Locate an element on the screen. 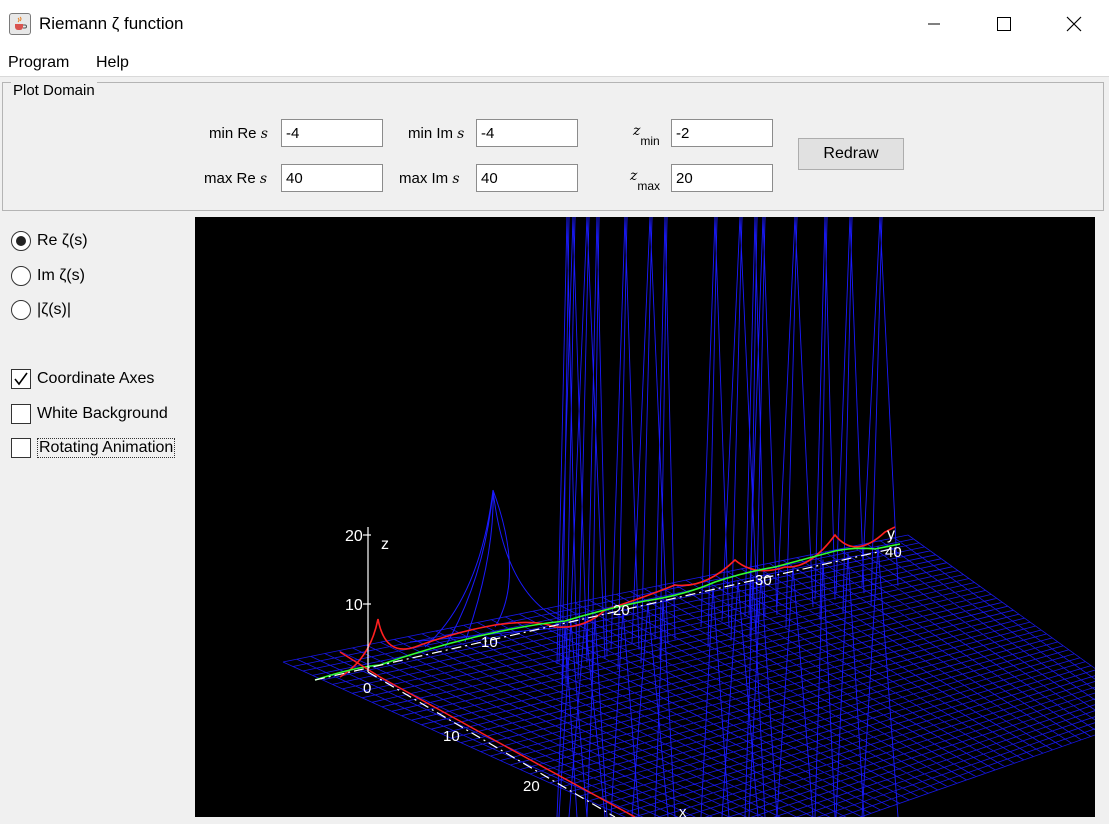  checkbox-white-background: White Background is located at coordinates (89, 414).